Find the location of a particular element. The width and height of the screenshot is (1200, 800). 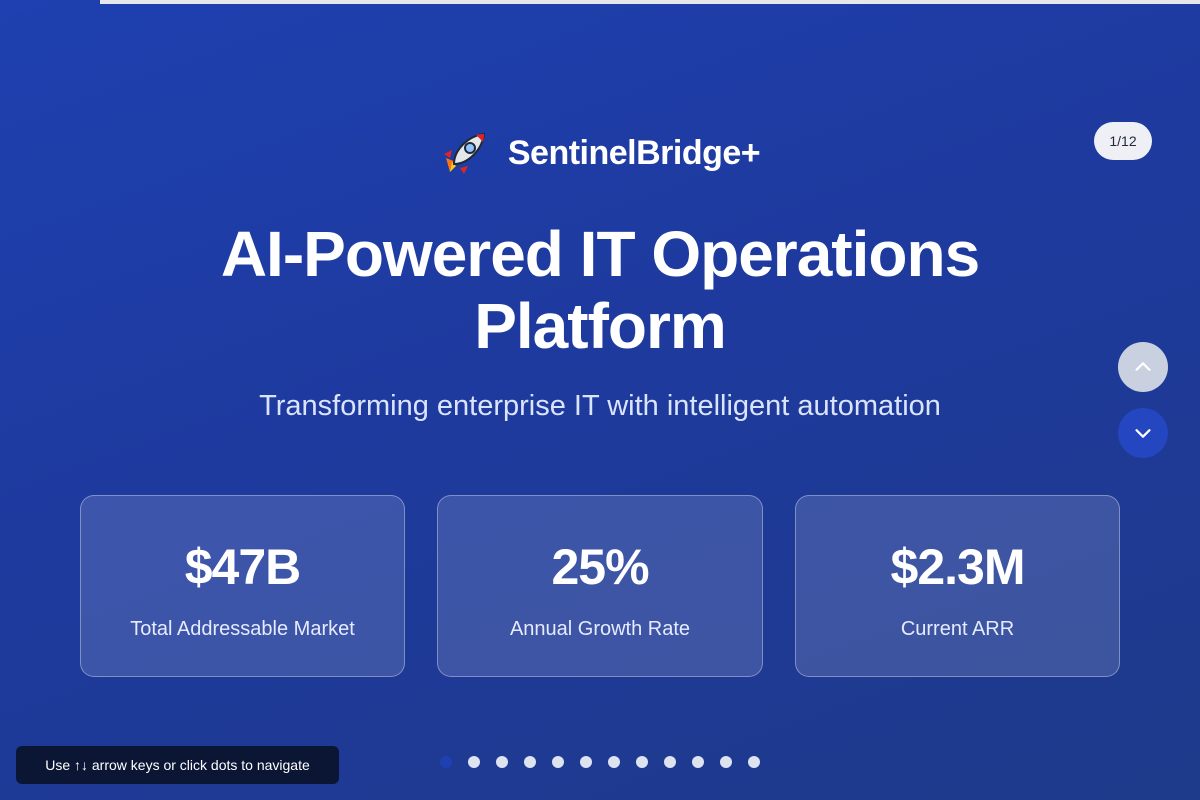

progress-bar is located at coordinates (600, 2).